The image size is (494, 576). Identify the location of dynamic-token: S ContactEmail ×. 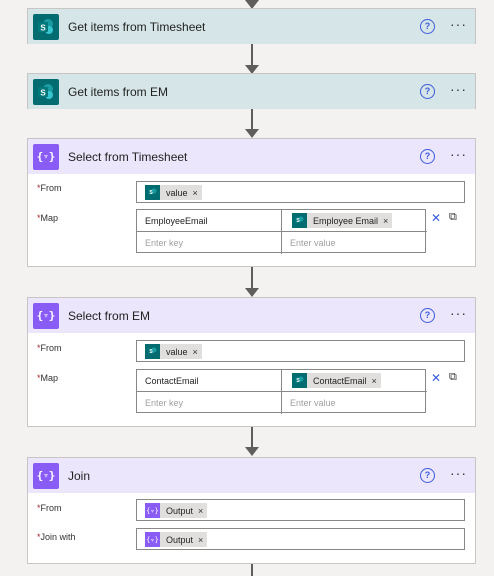
(336, 380).